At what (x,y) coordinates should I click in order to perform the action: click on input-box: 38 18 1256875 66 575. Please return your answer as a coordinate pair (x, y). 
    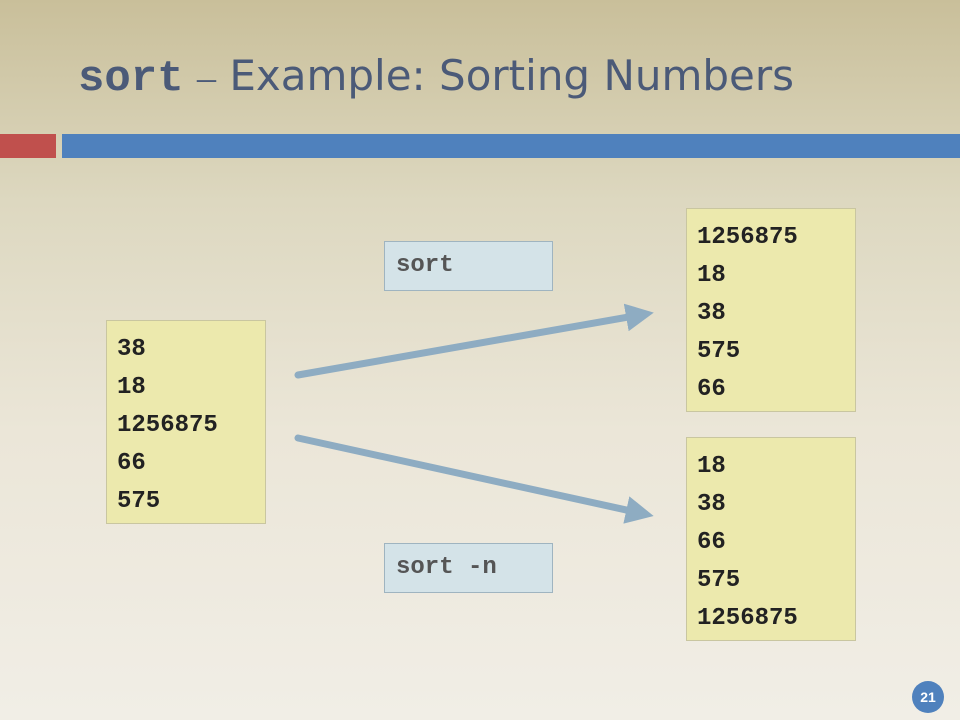
    Looking at the image, I should click on (186, 422).